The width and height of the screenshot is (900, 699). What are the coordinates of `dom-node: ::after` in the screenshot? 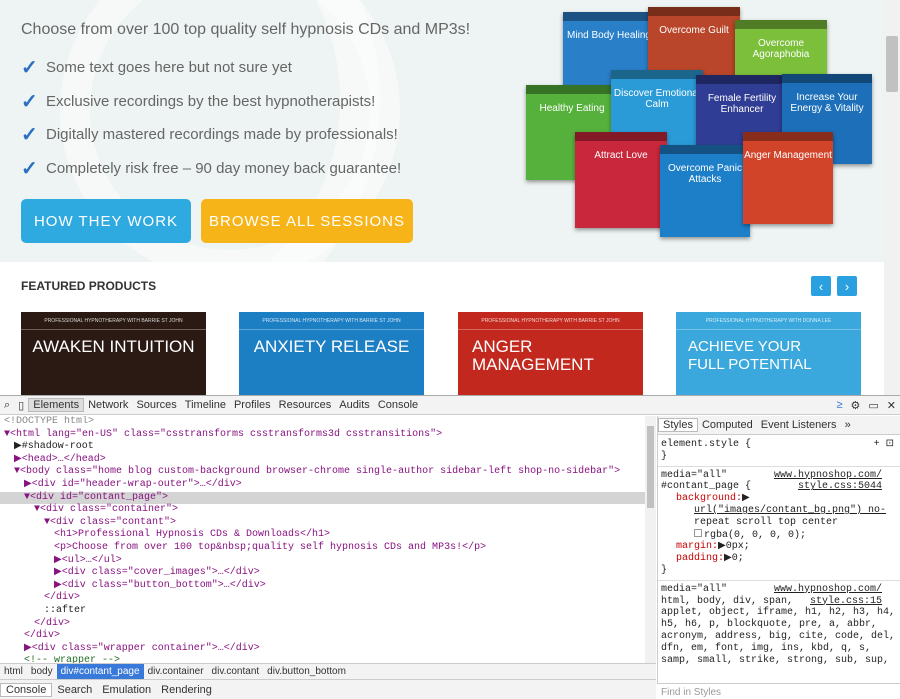 It's located at (328, 611).